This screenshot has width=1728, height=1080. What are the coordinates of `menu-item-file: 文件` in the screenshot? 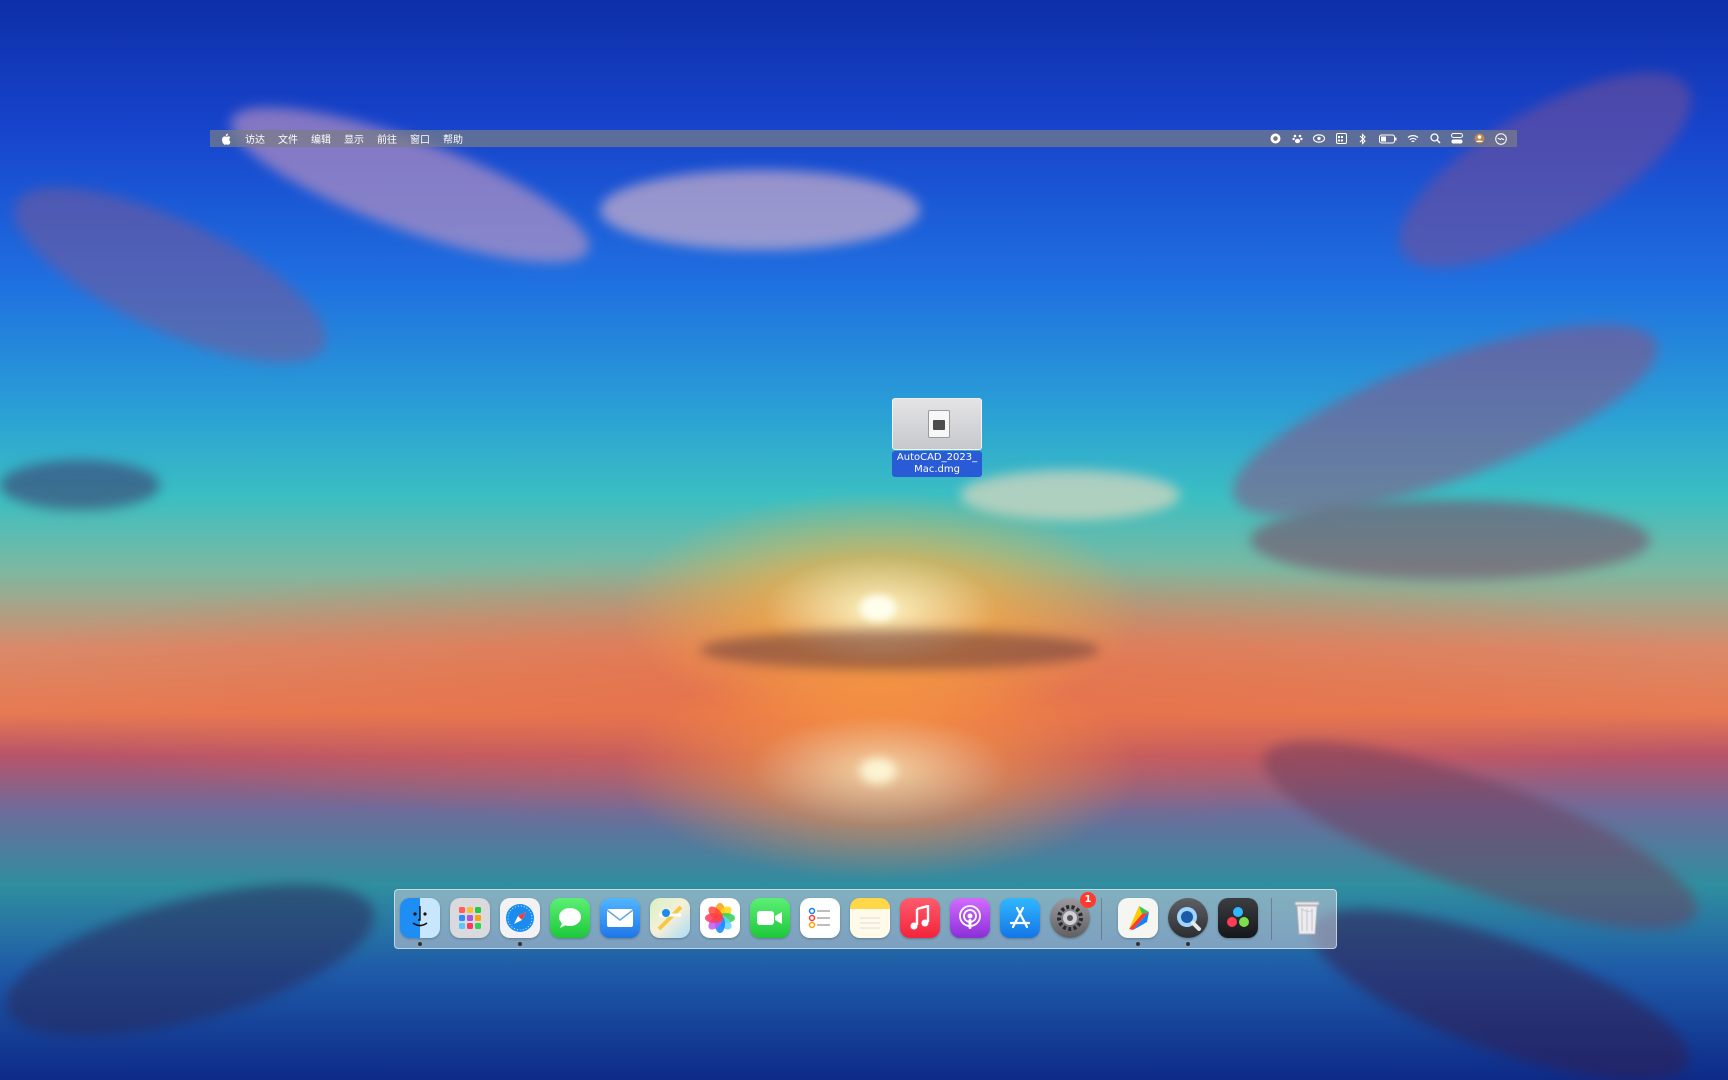 It's located at (288, 138).